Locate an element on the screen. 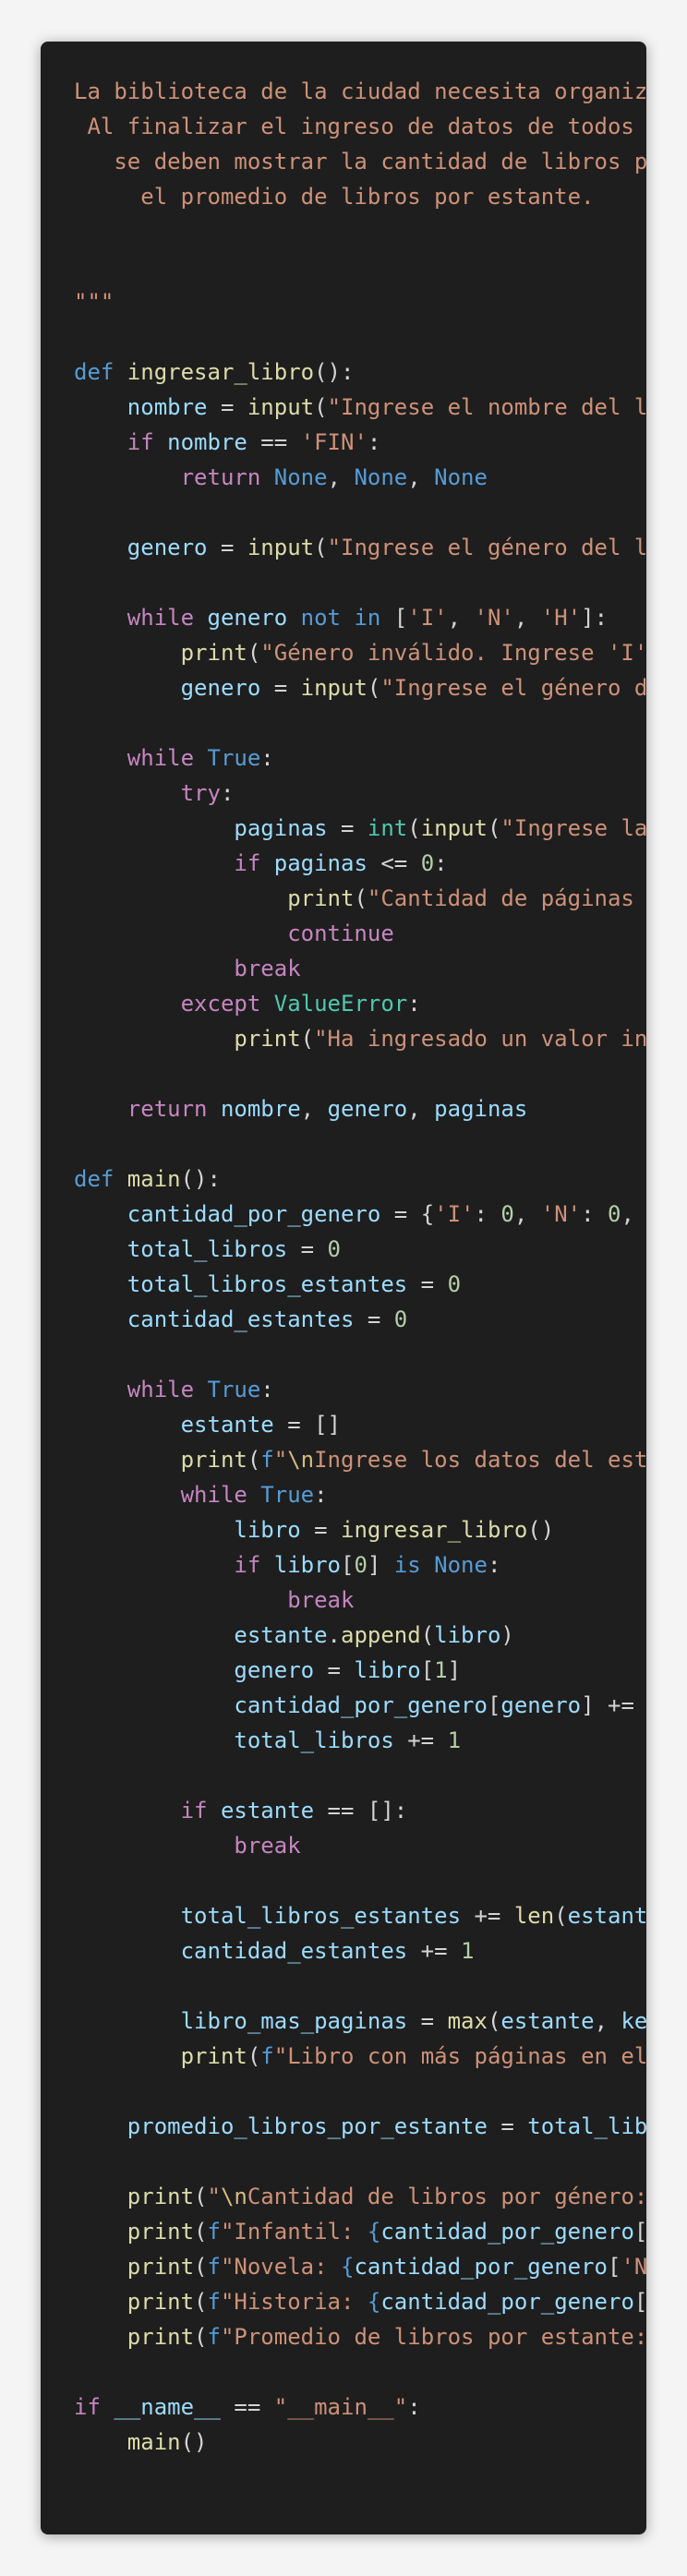  code-token: 'N' is located at coordinates (561, 1214).